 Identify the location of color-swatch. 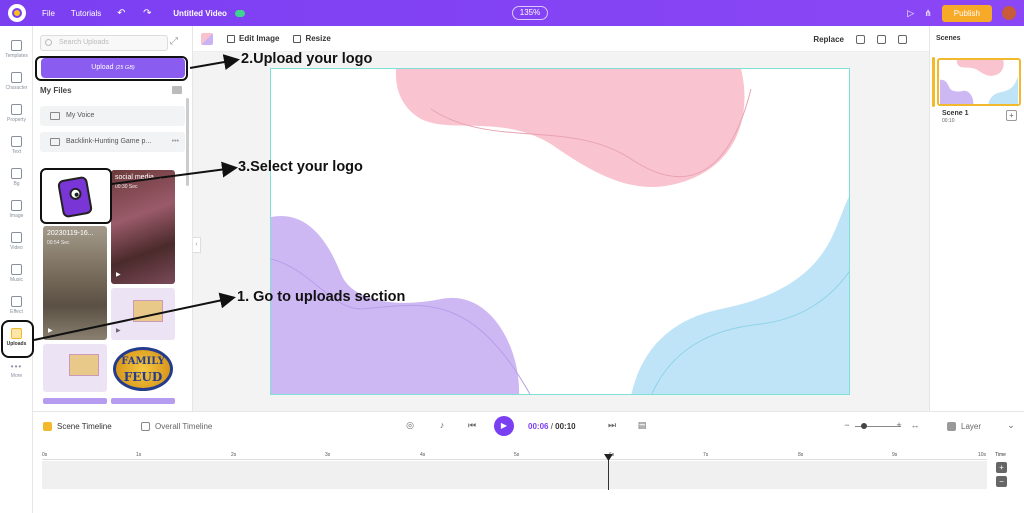
(207, 38).